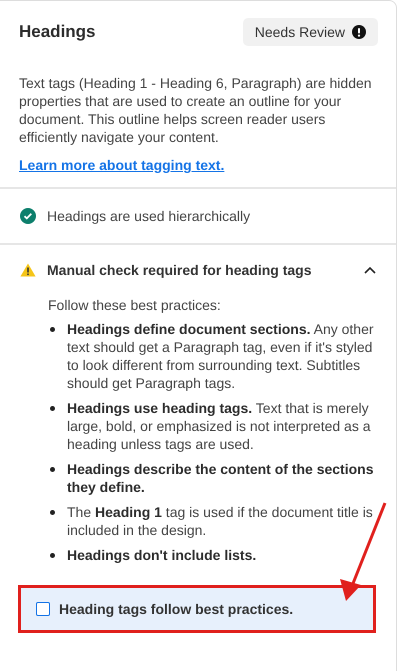 The width and height of the screenshot is (401, 671). What do you see at coordinates (135, 305) in the screenshot?
I see `intro-text: Follow these best practices:` at bounding box center [135, 305].